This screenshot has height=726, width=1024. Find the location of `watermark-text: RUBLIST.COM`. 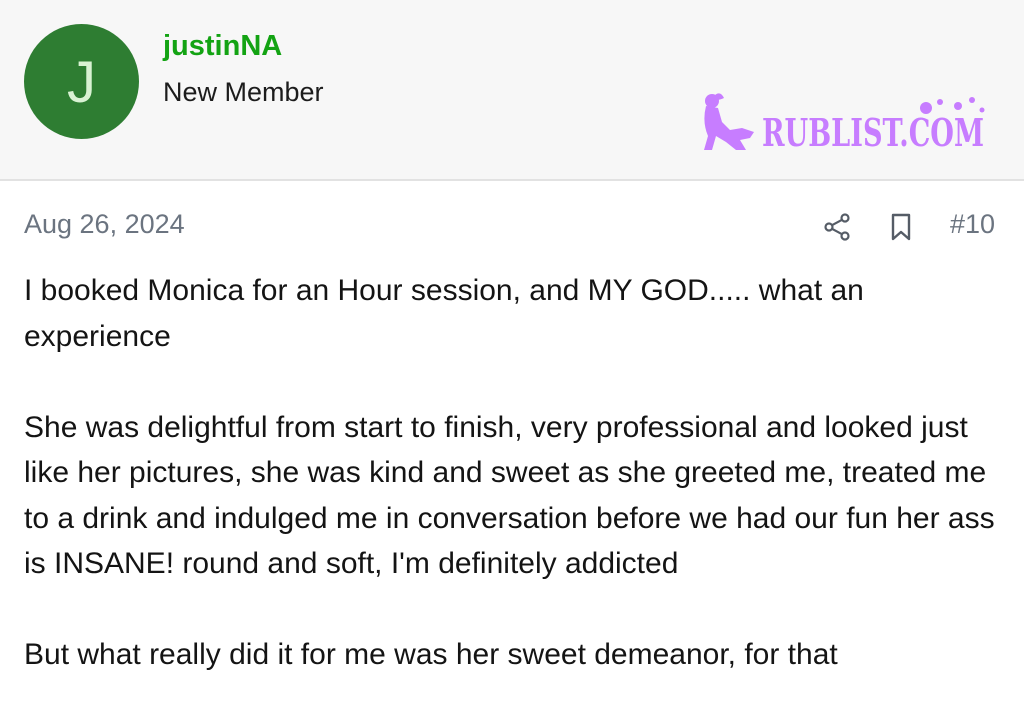

watermark-text: RUBLIST.COM is located at coordinates (873, 132).